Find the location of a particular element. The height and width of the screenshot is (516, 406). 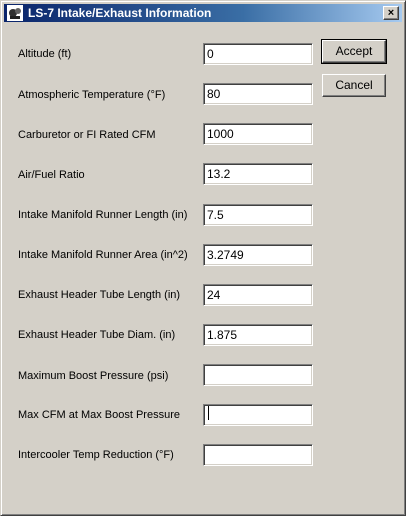

title-bar: LS-7 Intake/Exhaust Information × is located at coordinates (203, 13).